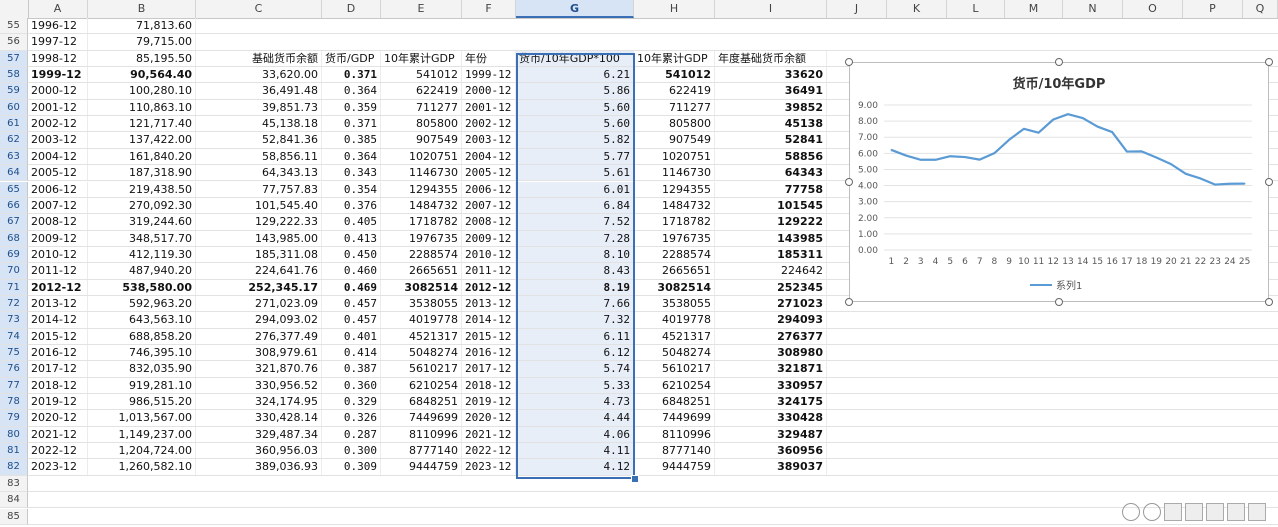  Describe the element at coordinates (771, 107) in the screenshot. I see `cell-i: 39852` at that location.